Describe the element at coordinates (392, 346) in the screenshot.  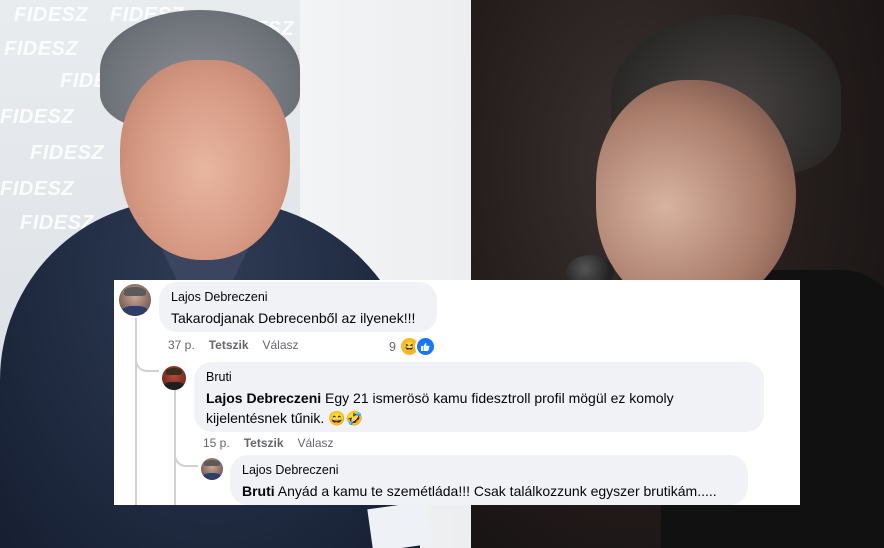
I see `reaction-count: 9` at that location.